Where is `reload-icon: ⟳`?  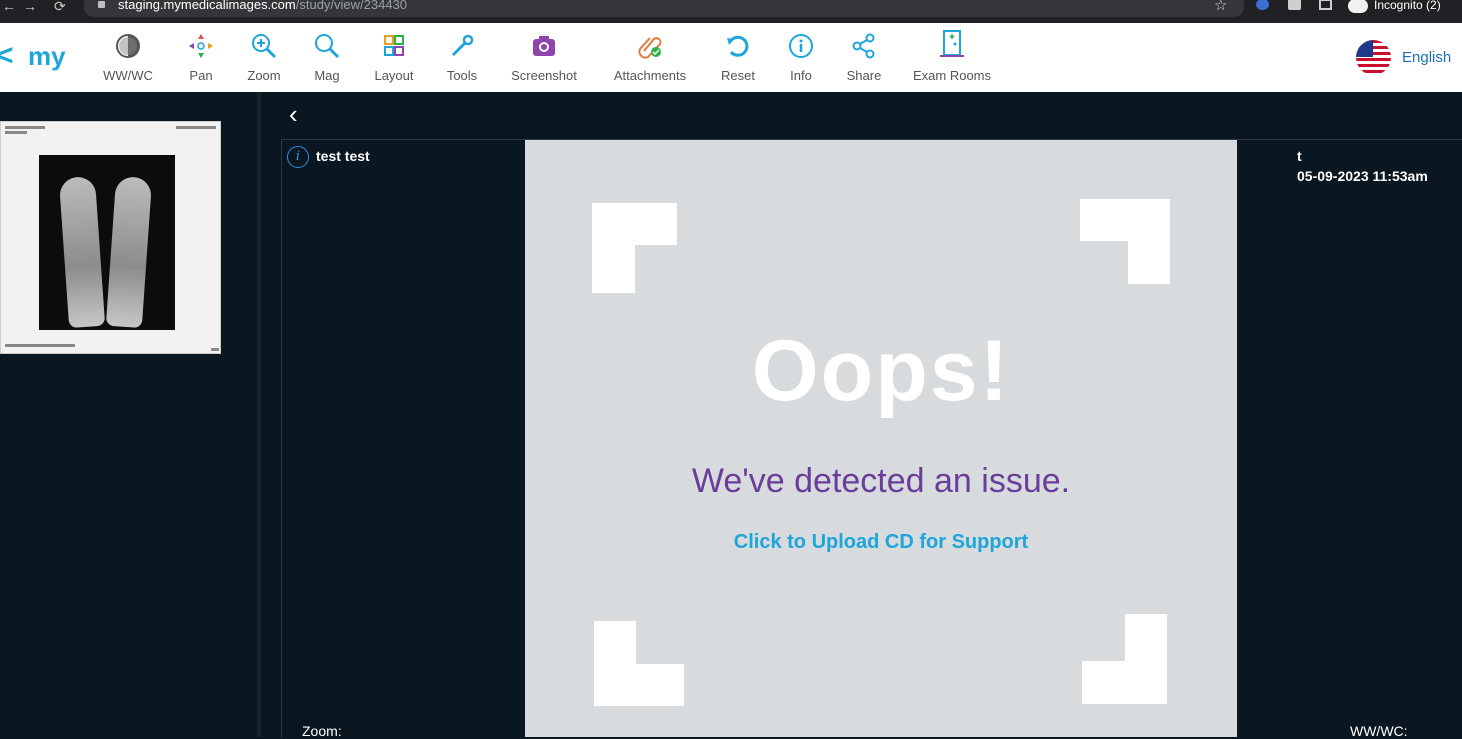
reload-icon: ⟳ is located at coordinates (60, 7).